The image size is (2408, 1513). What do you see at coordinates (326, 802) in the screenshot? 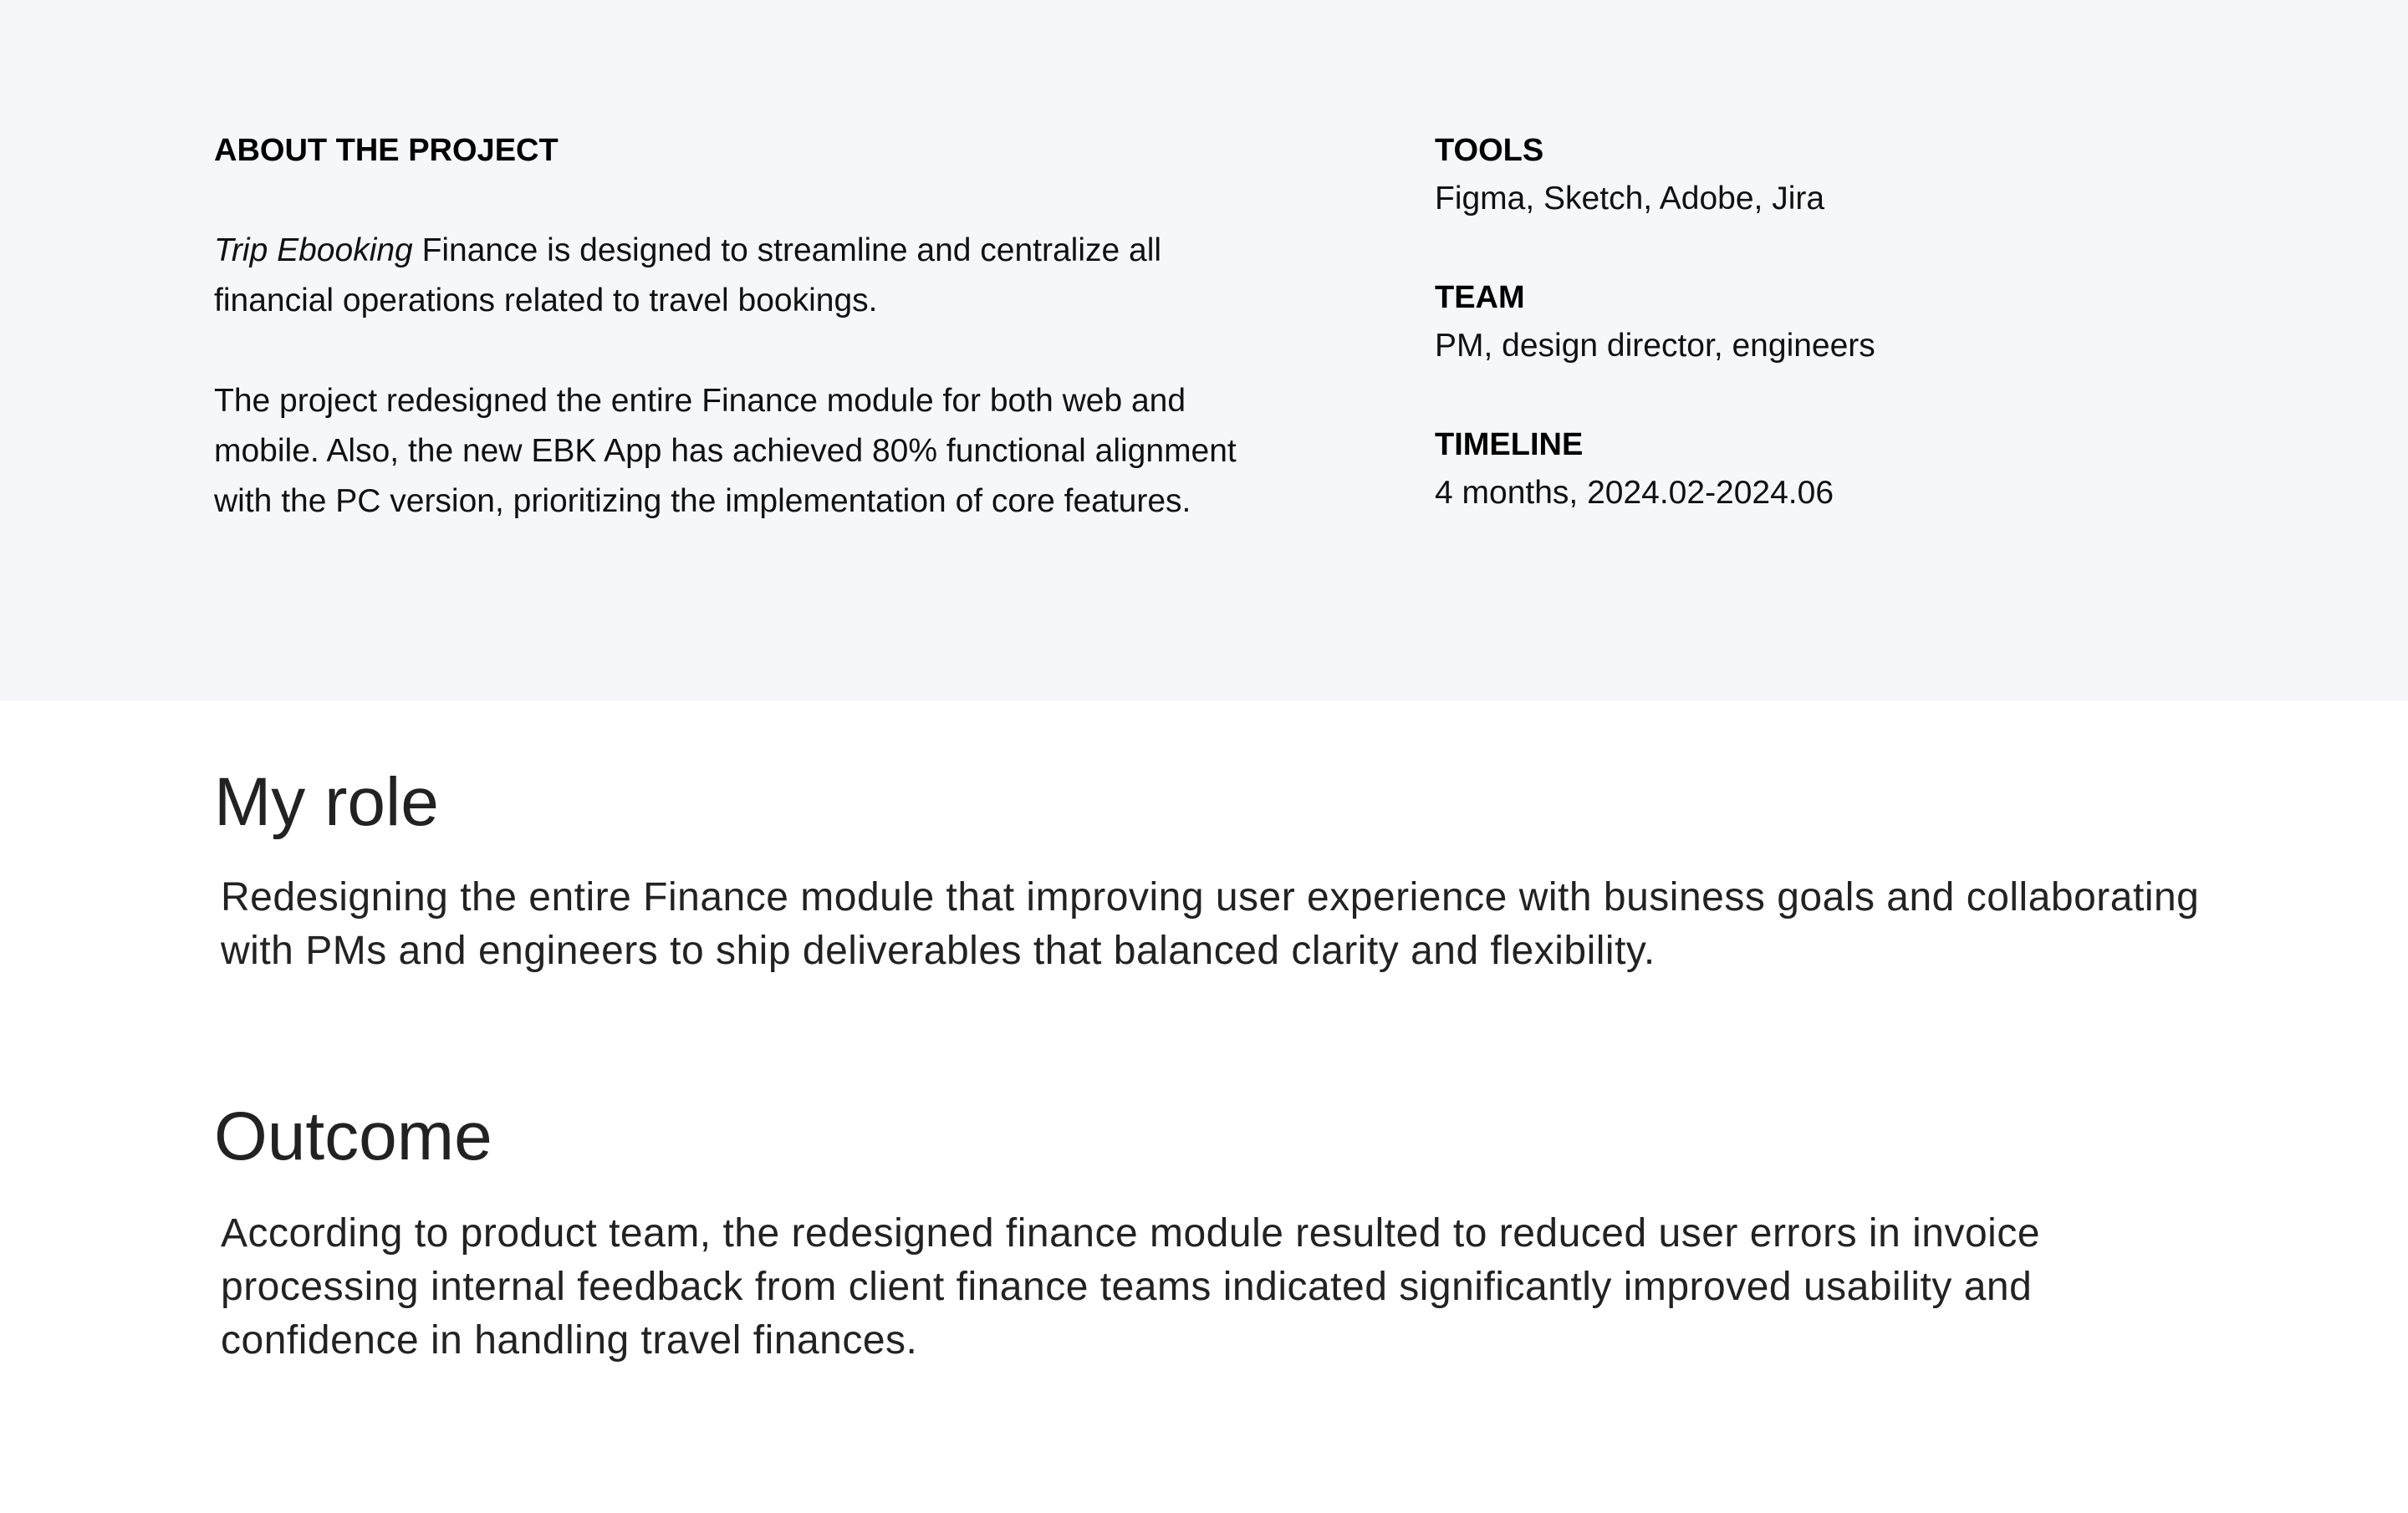
I see `role-heading: My role` at bounding box center [326, 802].